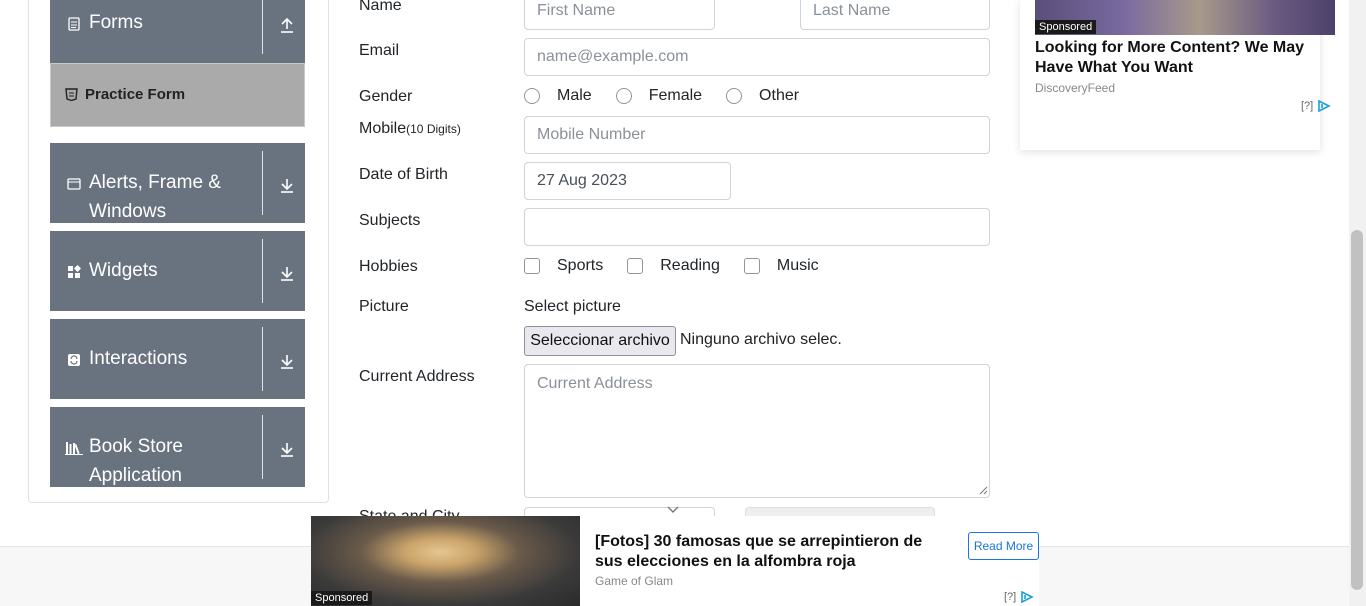 This screenshot has width=1366, height=606. What do you see at coordinates (74, 448) in the screenshot?
I see `books-icon` at bounding box center [74, 448].